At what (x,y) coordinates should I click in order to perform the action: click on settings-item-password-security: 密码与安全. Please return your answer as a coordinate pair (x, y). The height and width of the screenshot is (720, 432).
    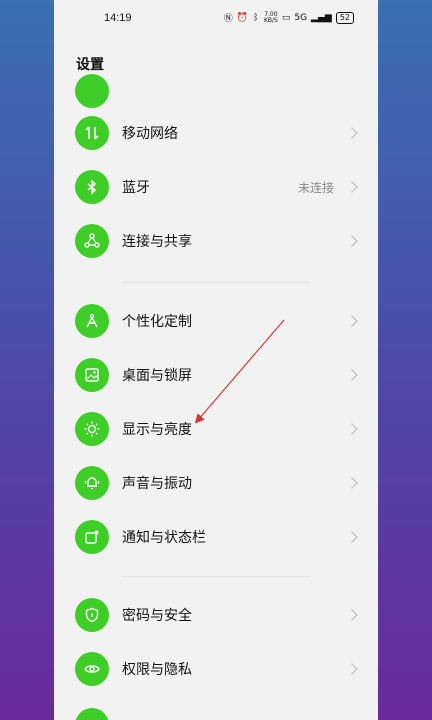
    Looking at the image, I should click on (216, 615).